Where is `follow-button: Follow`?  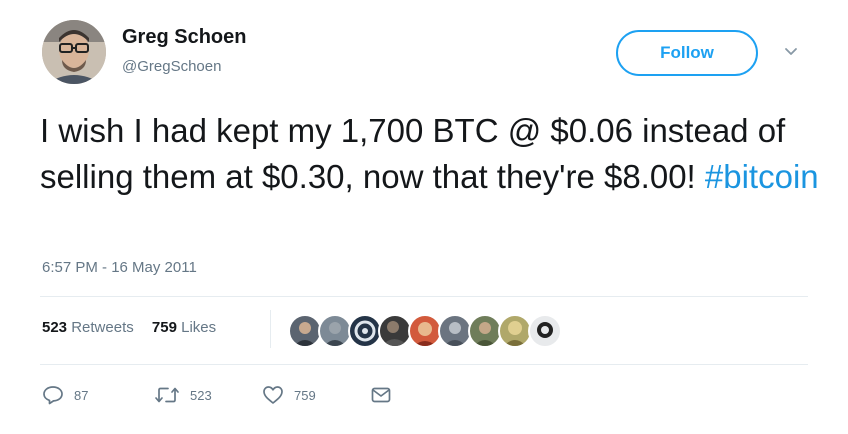 follow-button: Follow is located at coordinates (687, 53).